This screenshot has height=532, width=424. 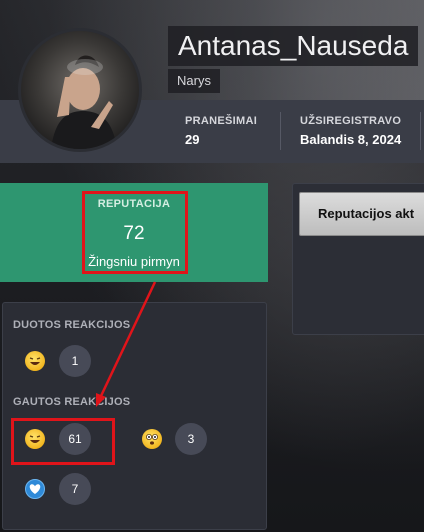 I want to click on user-title-badge: Narys, so click(x=194, y=81).